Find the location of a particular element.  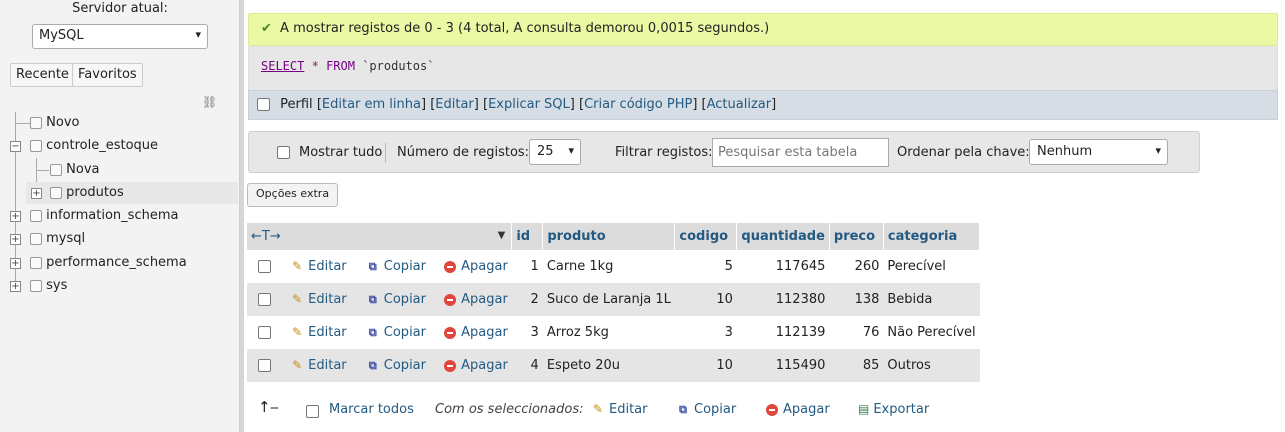

edit-inline-link: Editar em linha is located at coordinates (371, 104).